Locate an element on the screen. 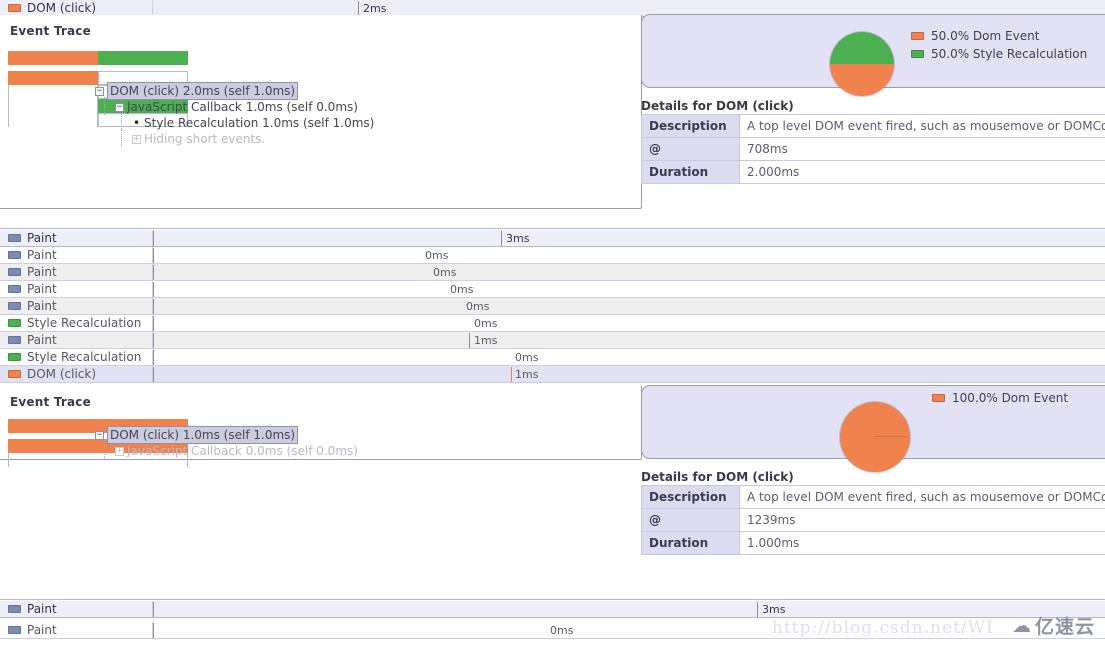 This screenshot has height=647, width=1105. row-time-label: 2ms is located at coordinates (375, 8).